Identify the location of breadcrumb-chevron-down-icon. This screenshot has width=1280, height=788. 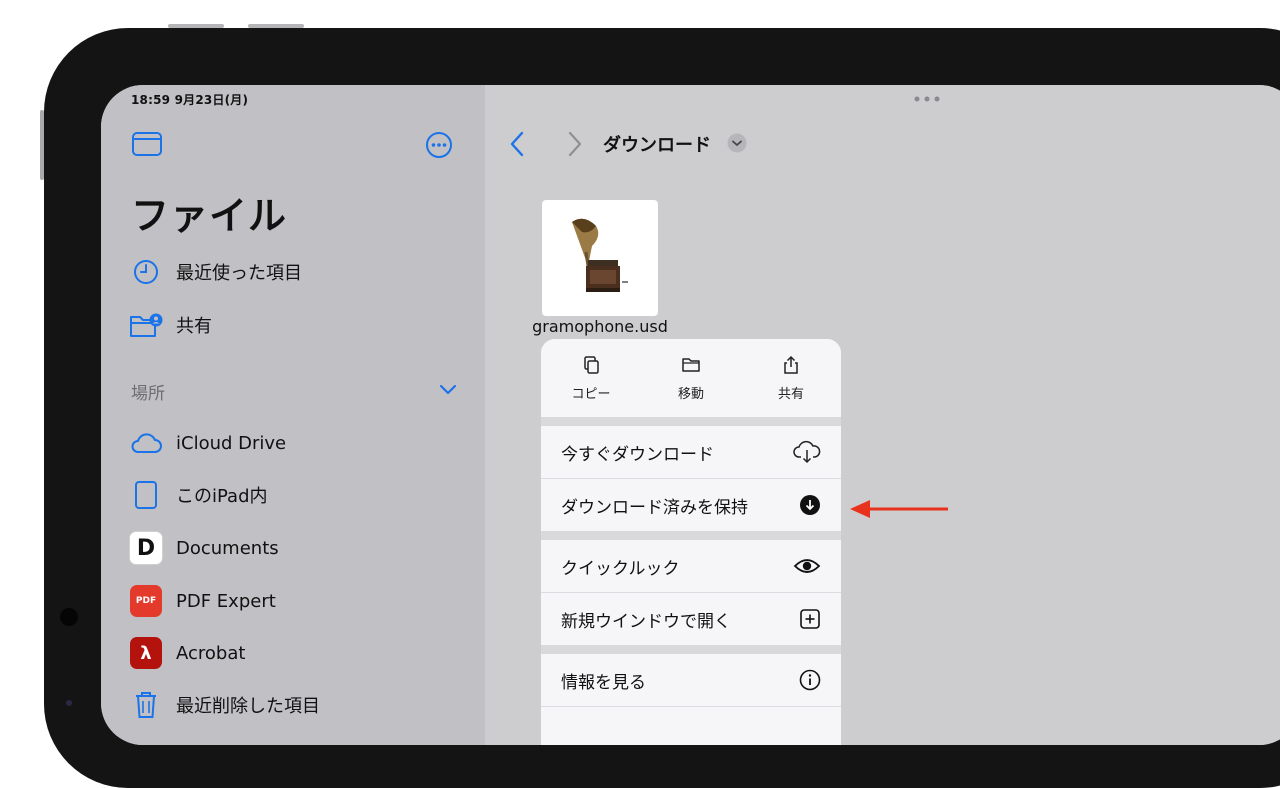
(737, 143).